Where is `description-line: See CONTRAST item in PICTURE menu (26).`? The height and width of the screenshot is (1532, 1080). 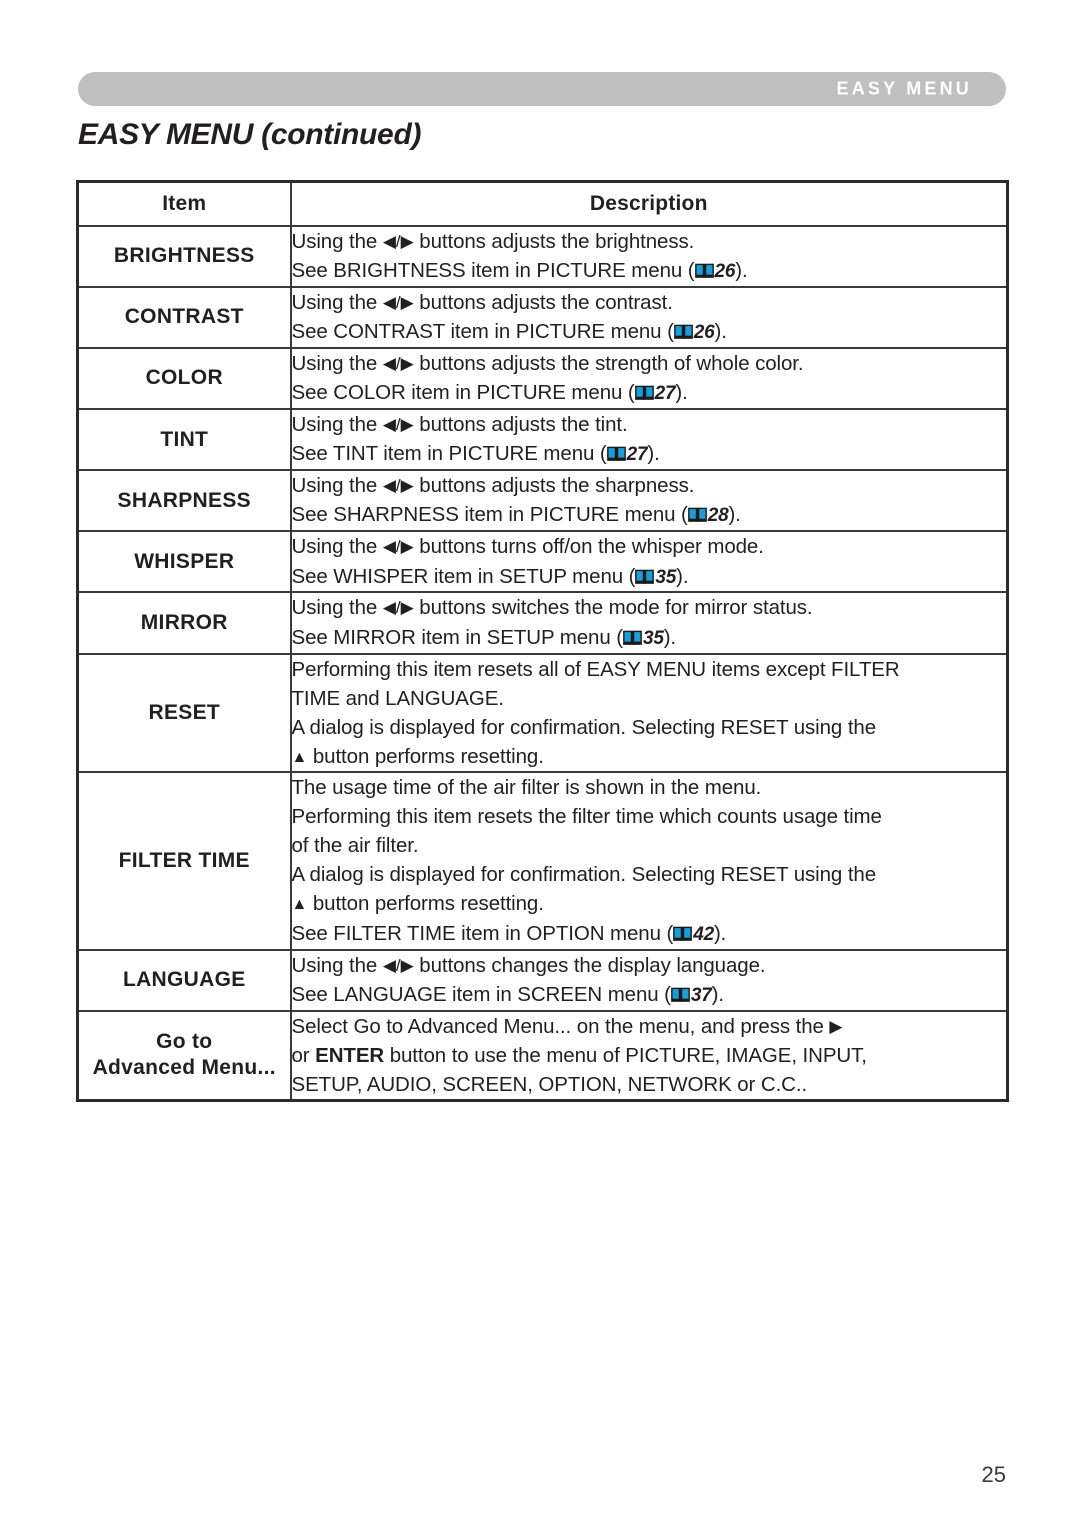
description-line: See CONTRAST item in PICTURE menu (26). is located at coordinates (649, 332).